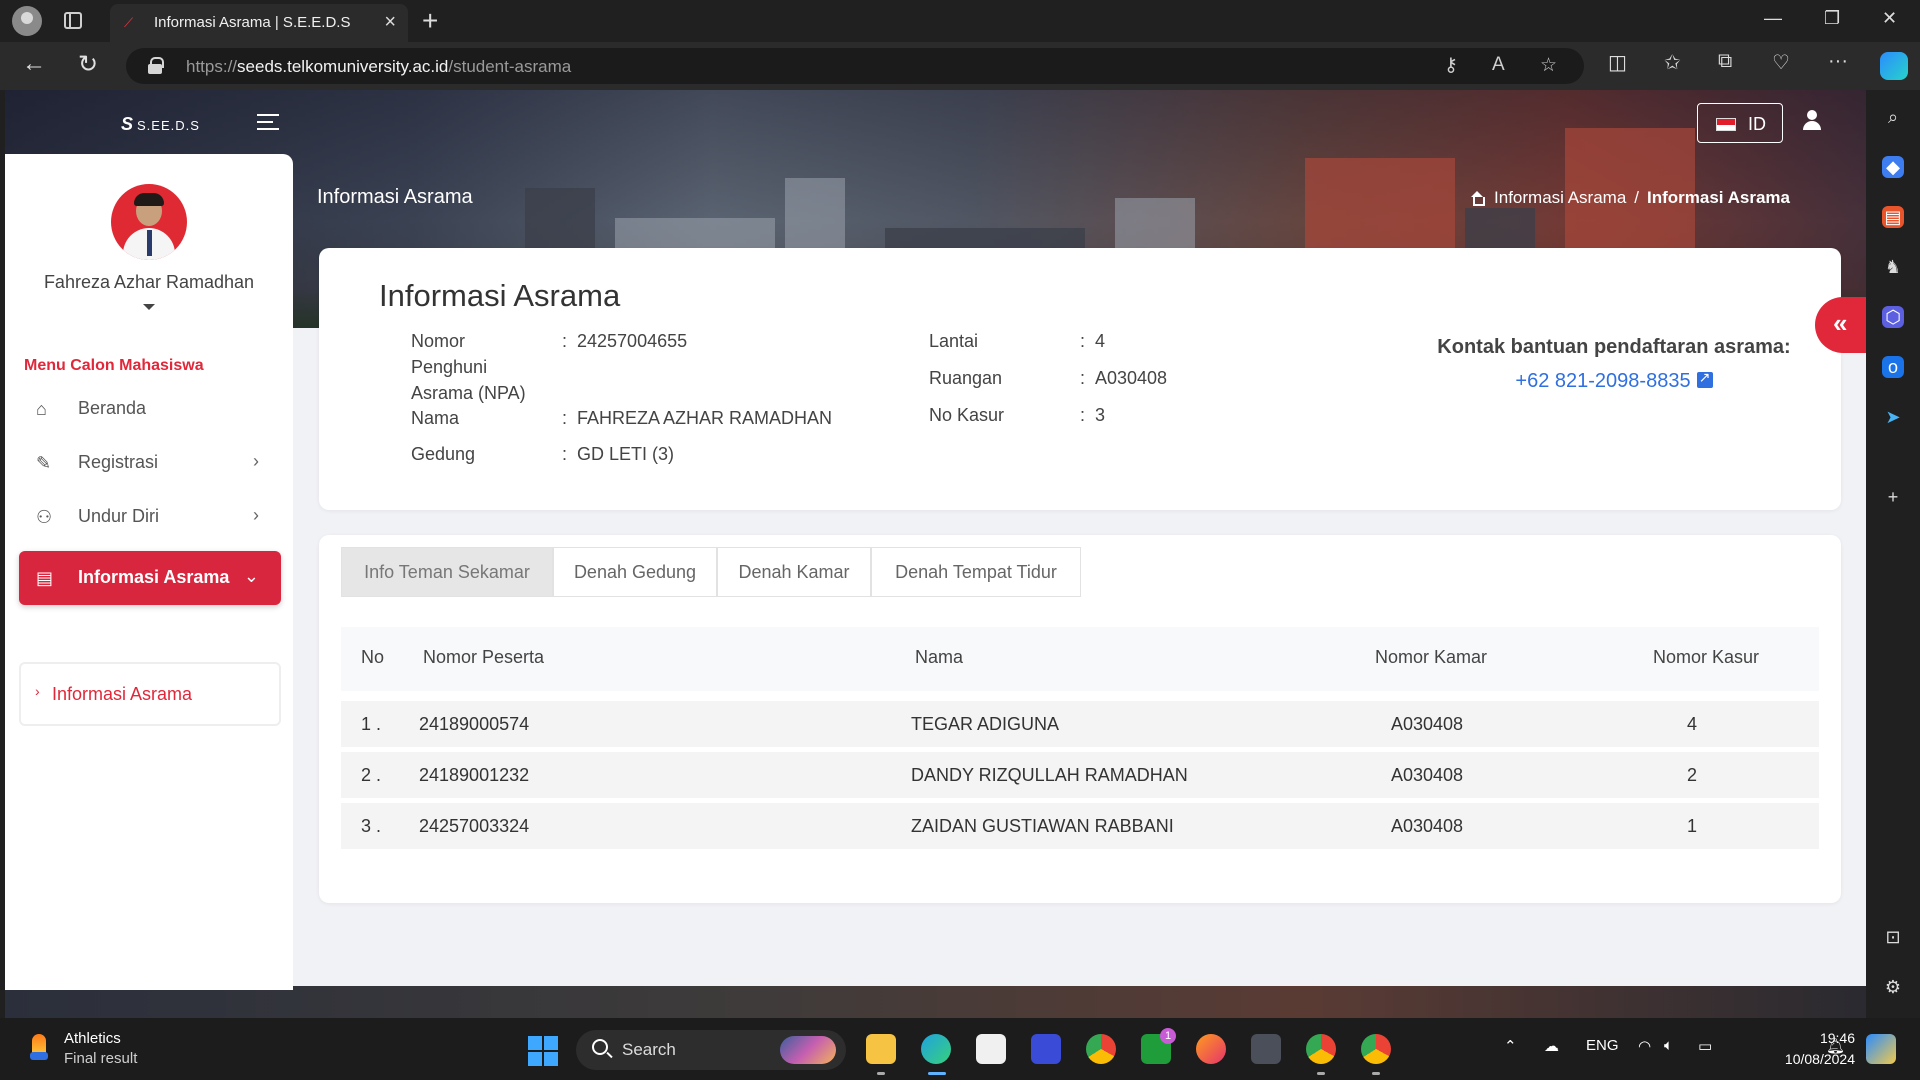  What do you see at coordinates (635, 572) in the screenshot?
I see `tab-denah-gedung: Denah Gedung` at bounding box center [635, 572].